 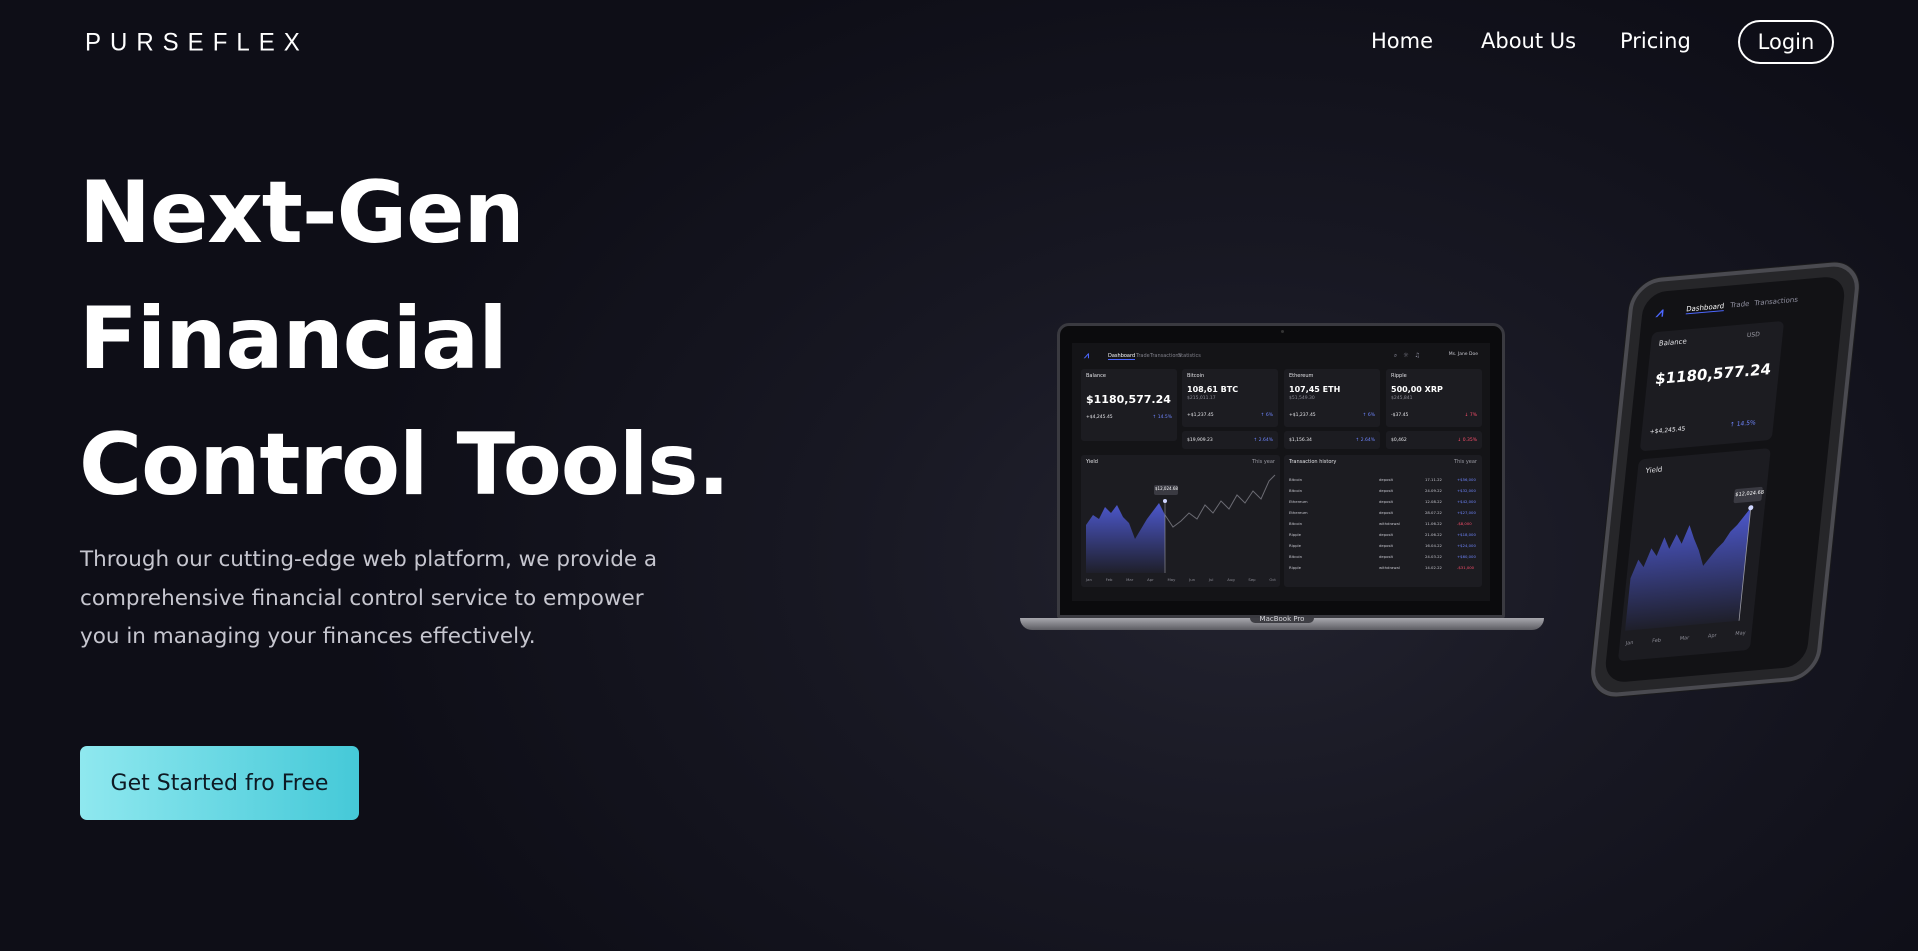 I want to click on month-label: May, so click(x=1171, y=579).